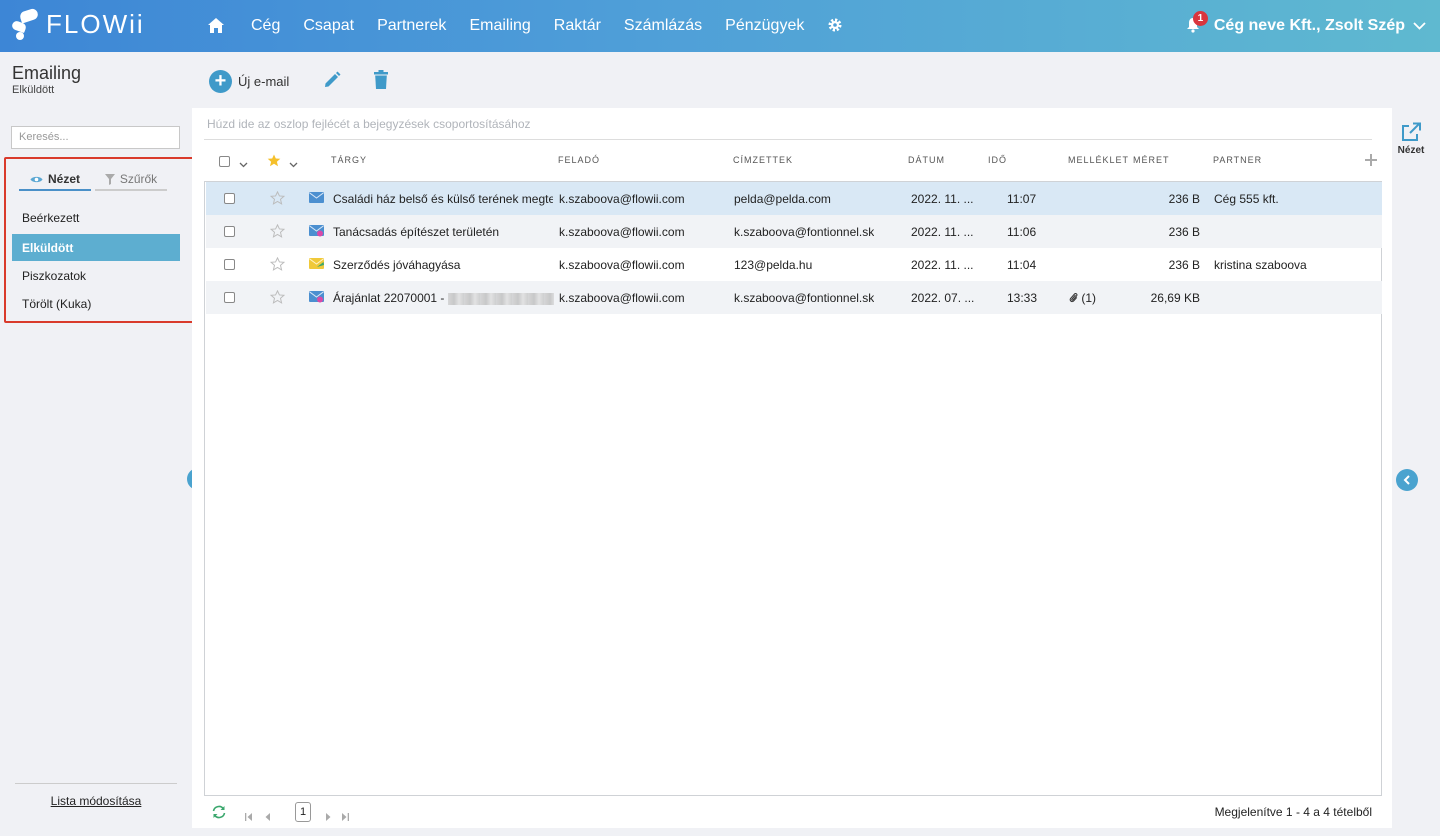  What do you see at coordinates (33, 90) in the screenshot?
I see `page-subtitle: Elküldött` at bounding box center [33, 90].